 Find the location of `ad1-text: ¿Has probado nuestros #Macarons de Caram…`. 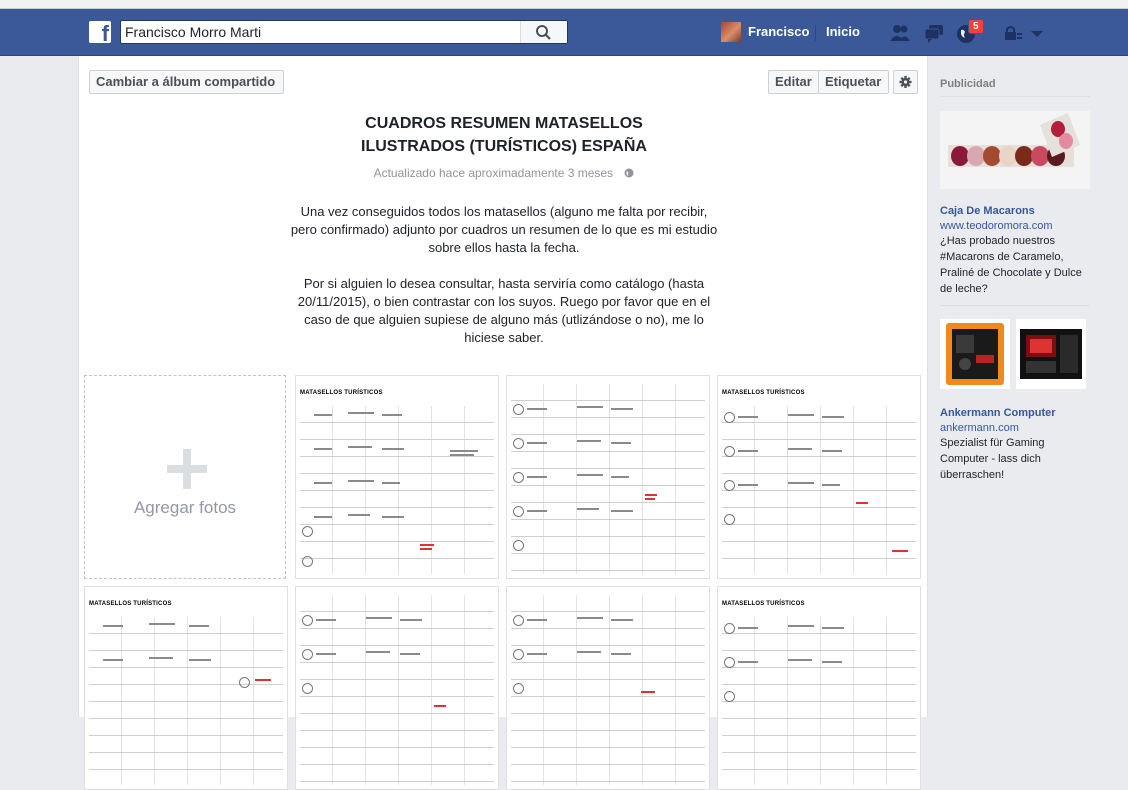

ad1-text: ¿Has probado nuestros #Macarons de Caram… is located at coordinates (1011, 265).